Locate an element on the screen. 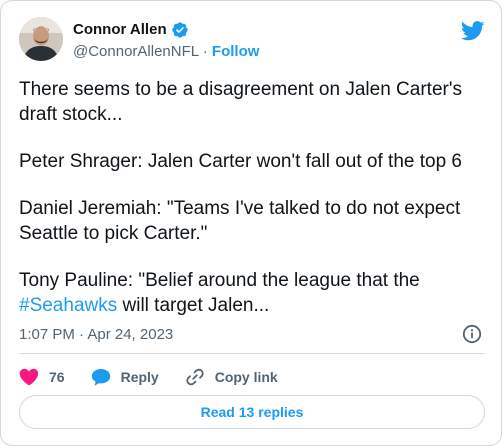  action-bar: 76 Reply Copy link is located at coordinates (161, 377).